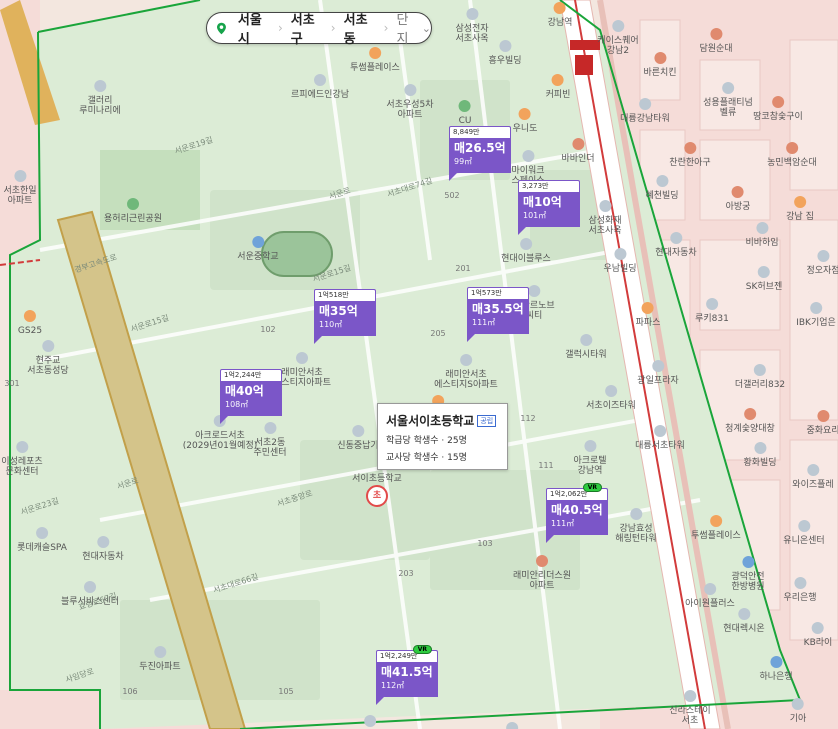 This screenshot has width=838, height=729. Describe the element at coordinates (818, 635) in the screenshot. I see `place-label: KB라이` at that location.